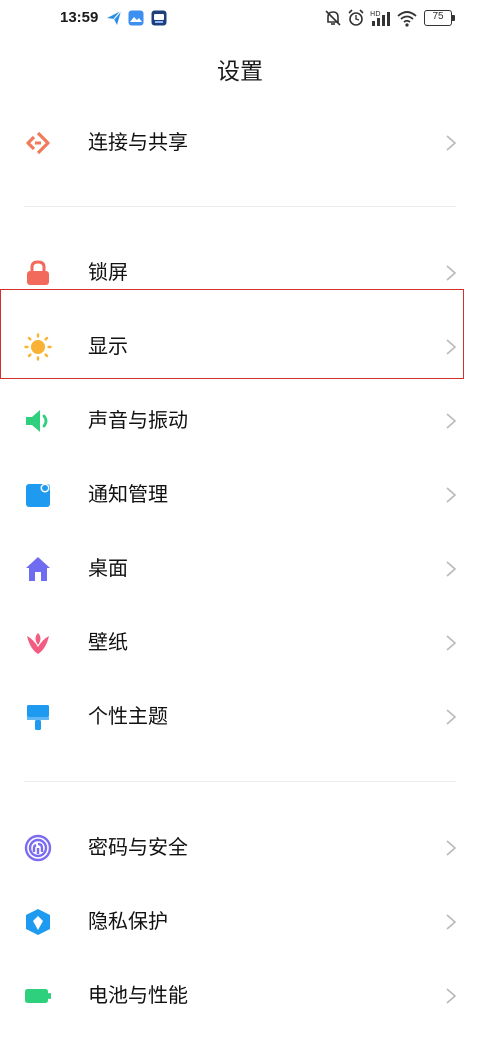  What do you see at coordinates (38, 495) in the screenshot?
I see `notification-icon` at bounding box center [38, 495].